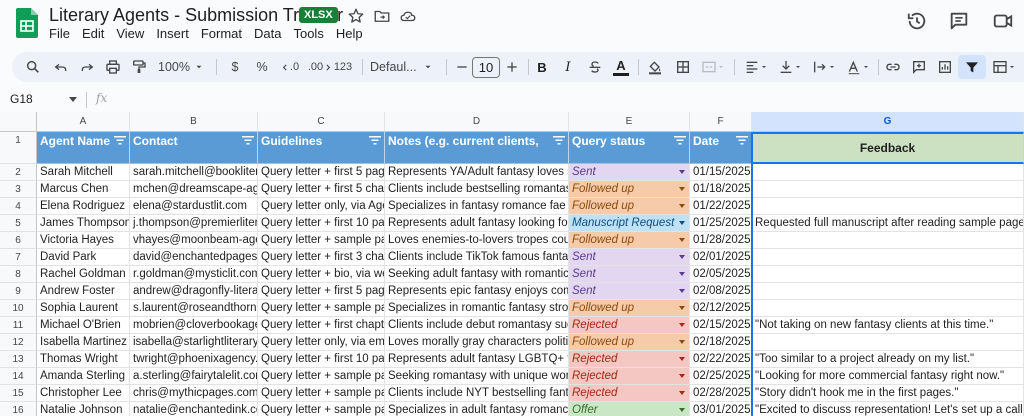 Image resolution: width=1024 pixels, height=416 pixels. What do you see at coordinates (18, 148) in the screenshot?
I see `row-header-1: 1` at bounding box center [18, 148].